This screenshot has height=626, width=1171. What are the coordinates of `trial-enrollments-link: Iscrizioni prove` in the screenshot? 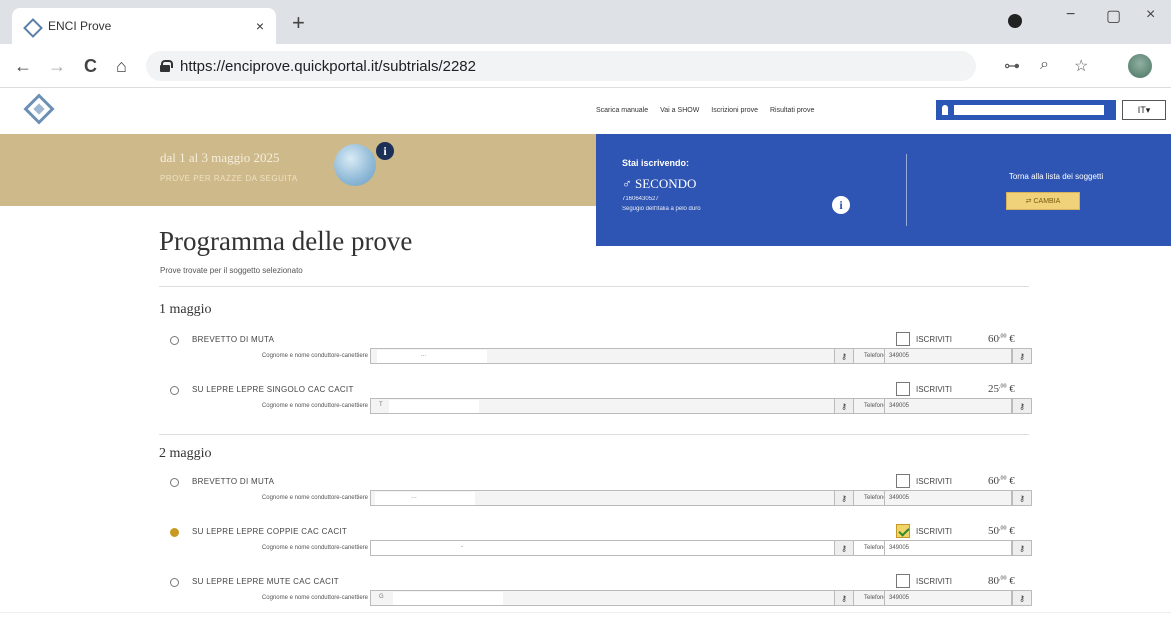 It's located at (734, 110).